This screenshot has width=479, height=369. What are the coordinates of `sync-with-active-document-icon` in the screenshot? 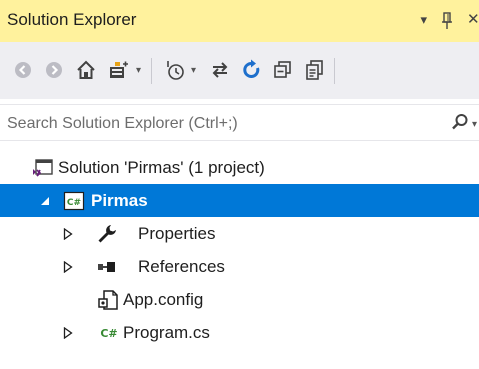 It's located at (220, 70).